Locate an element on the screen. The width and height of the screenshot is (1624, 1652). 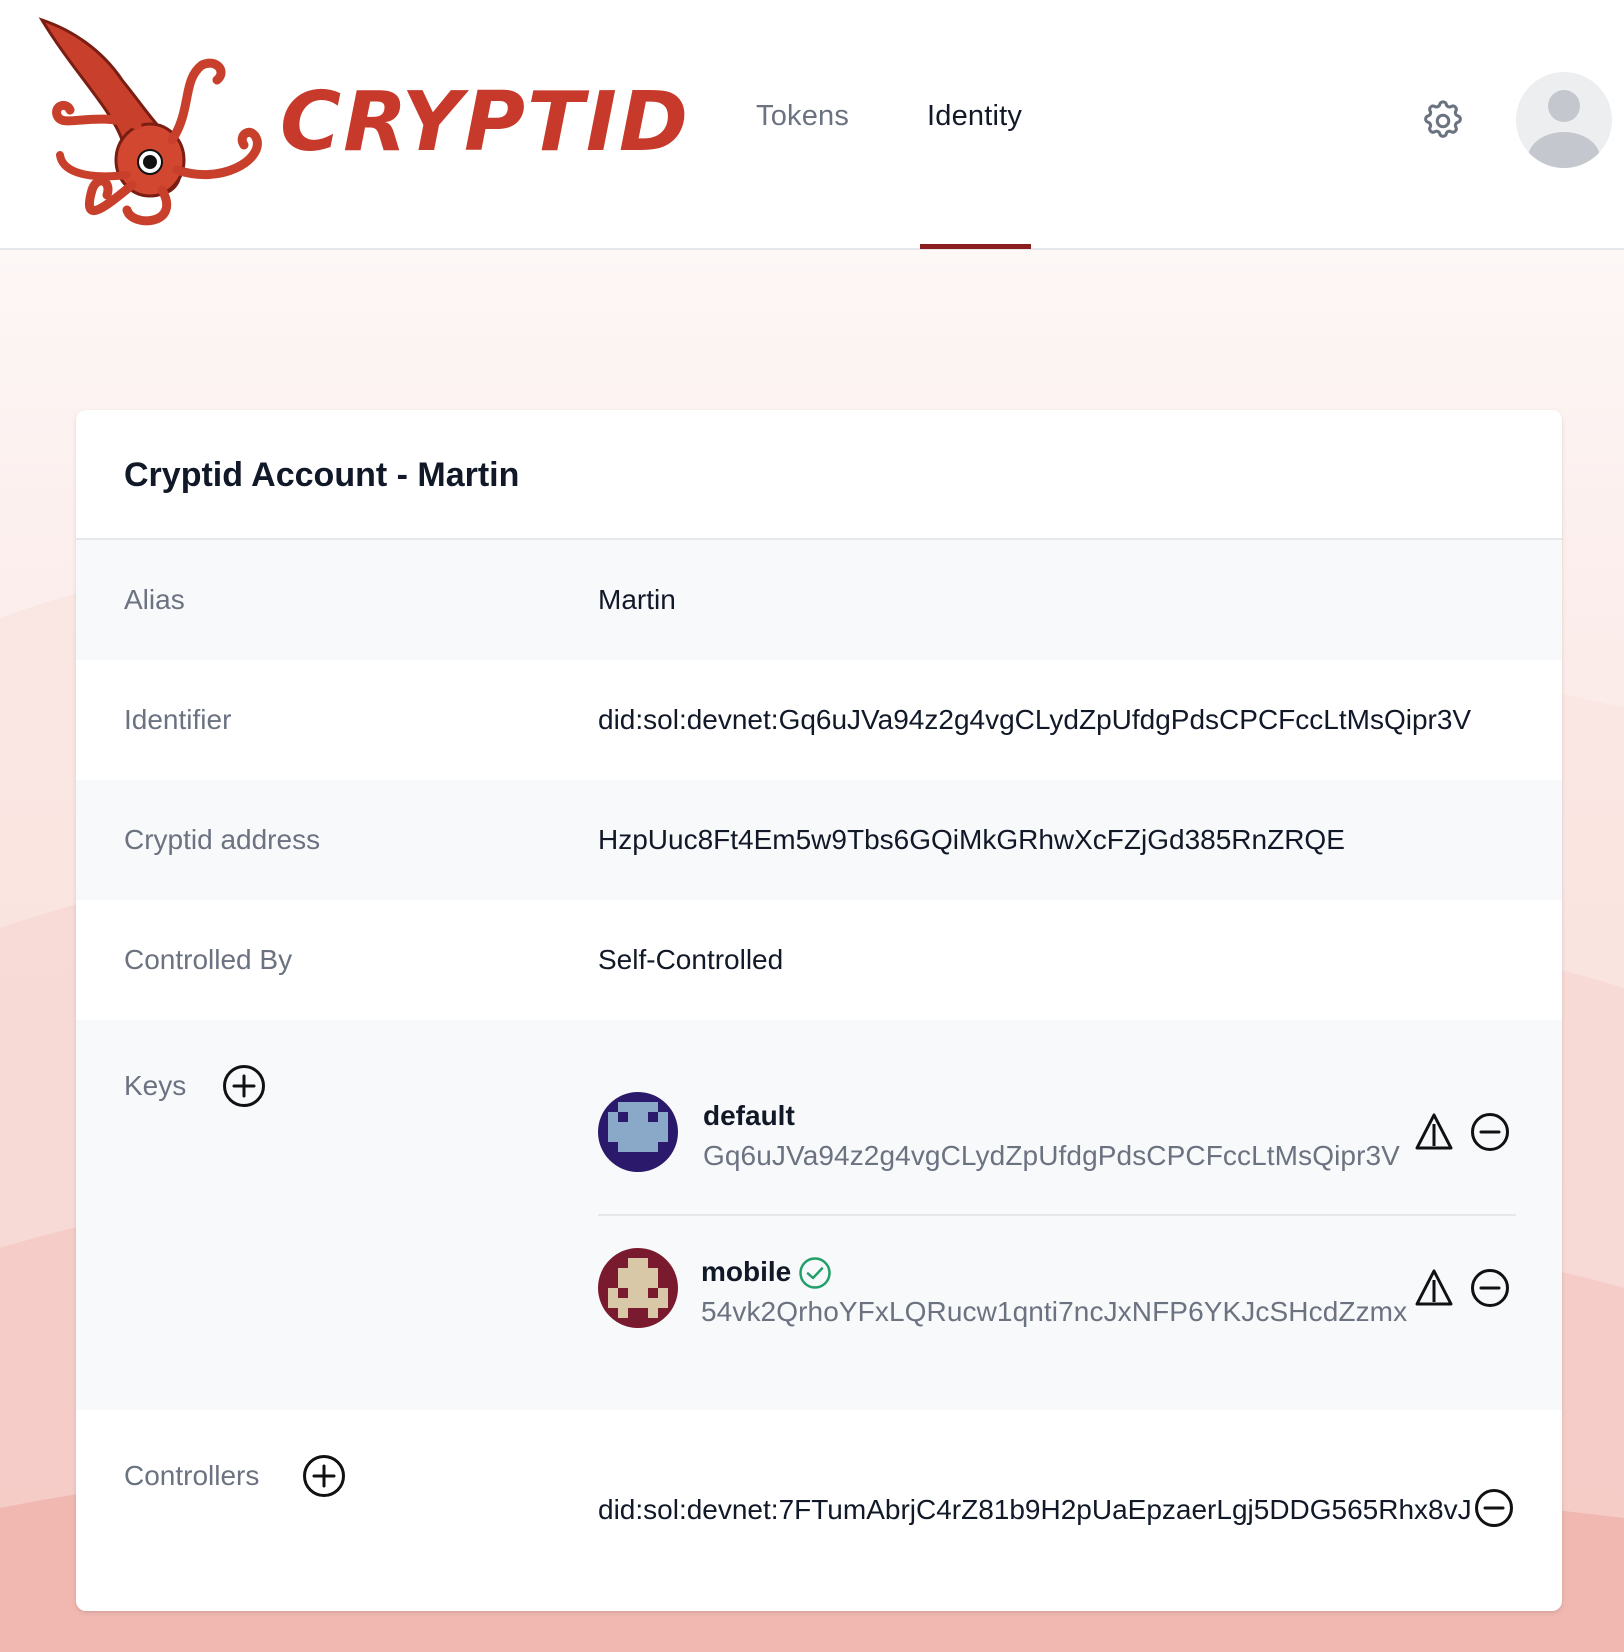
controllers-label: Controllers is located at coordinates (192, 1475).